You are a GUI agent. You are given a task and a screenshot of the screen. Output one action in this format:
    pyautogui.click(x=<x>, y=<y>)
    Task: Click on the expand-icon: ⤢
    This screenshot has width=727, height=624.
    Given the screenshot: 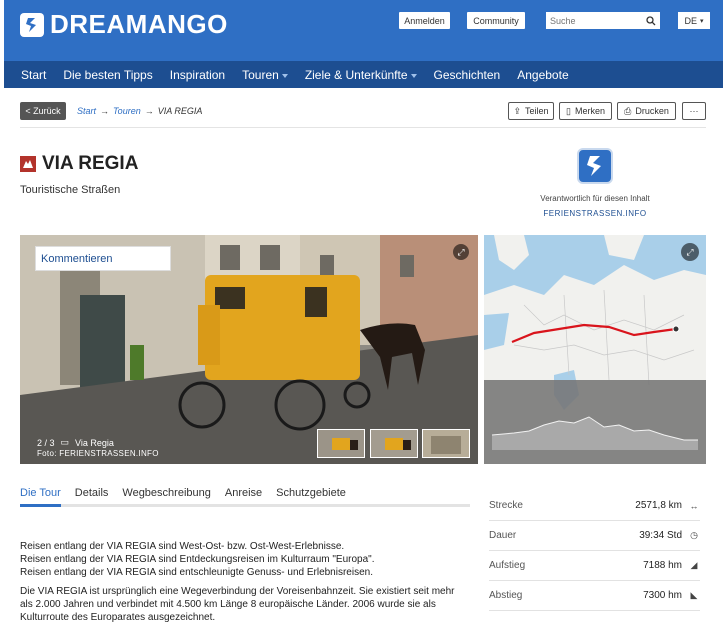 What is the action you would take?
    pyautogui.click(x=461, y=252)
    